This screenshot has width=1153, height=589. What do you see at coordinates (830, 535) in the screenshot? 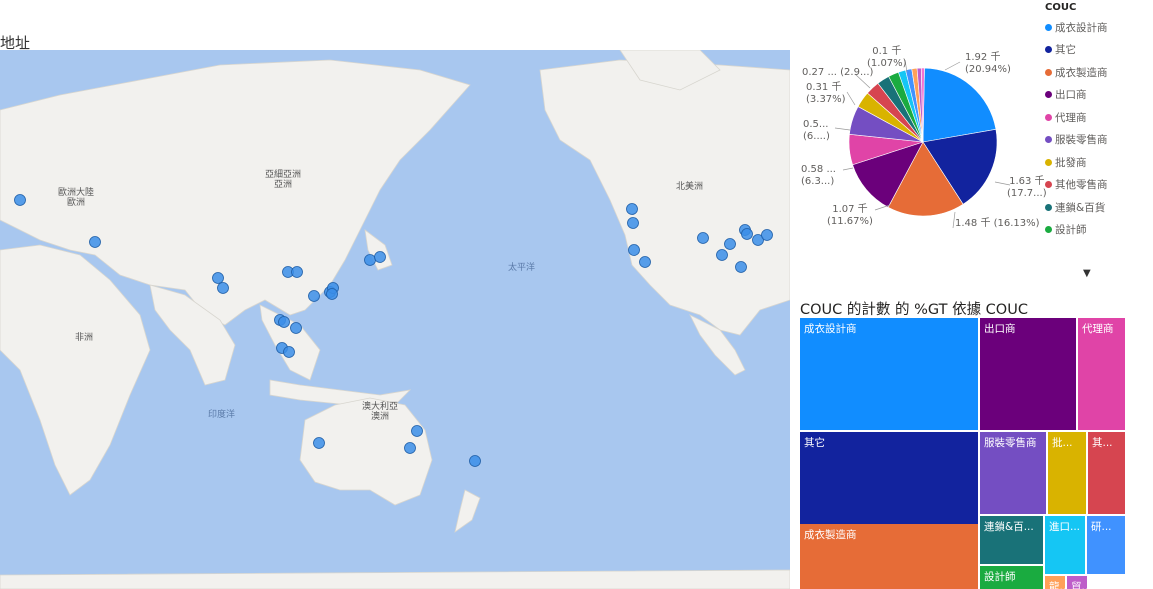
I see `treemap-tile-label: 成衣製造商` at bounding box center [830, 535].